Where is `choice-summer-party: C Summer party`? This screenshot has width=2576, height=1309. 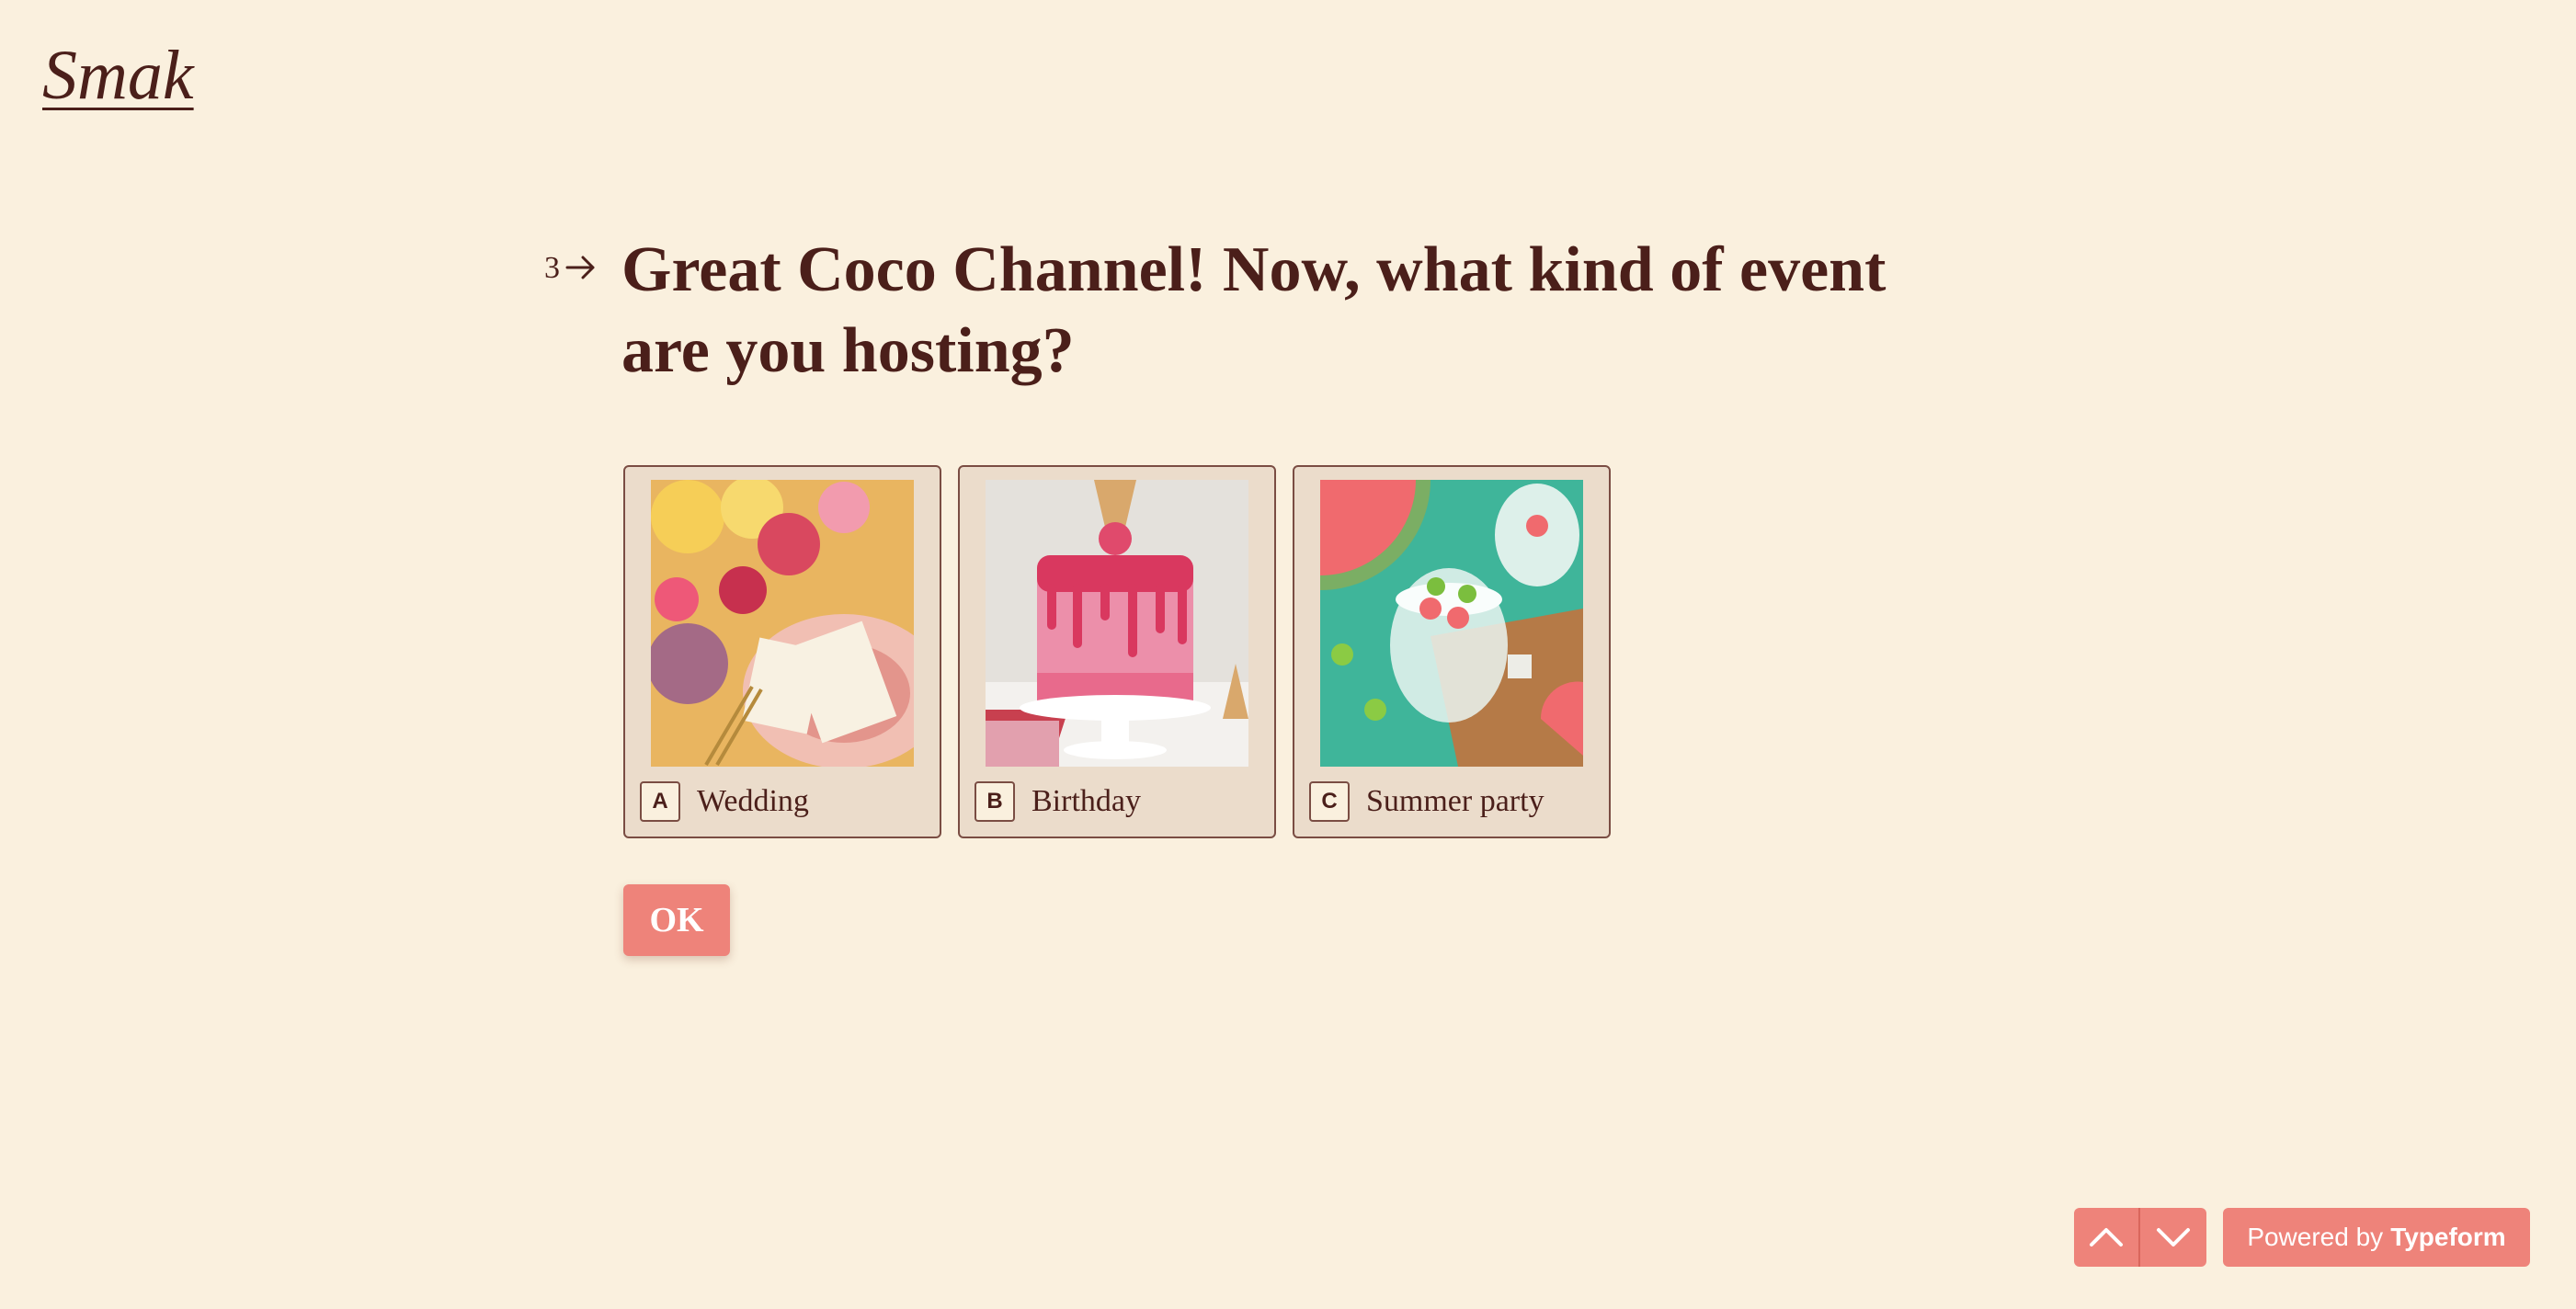 choice-summer-party: C Summer party is located at coordinates (1452, 651).